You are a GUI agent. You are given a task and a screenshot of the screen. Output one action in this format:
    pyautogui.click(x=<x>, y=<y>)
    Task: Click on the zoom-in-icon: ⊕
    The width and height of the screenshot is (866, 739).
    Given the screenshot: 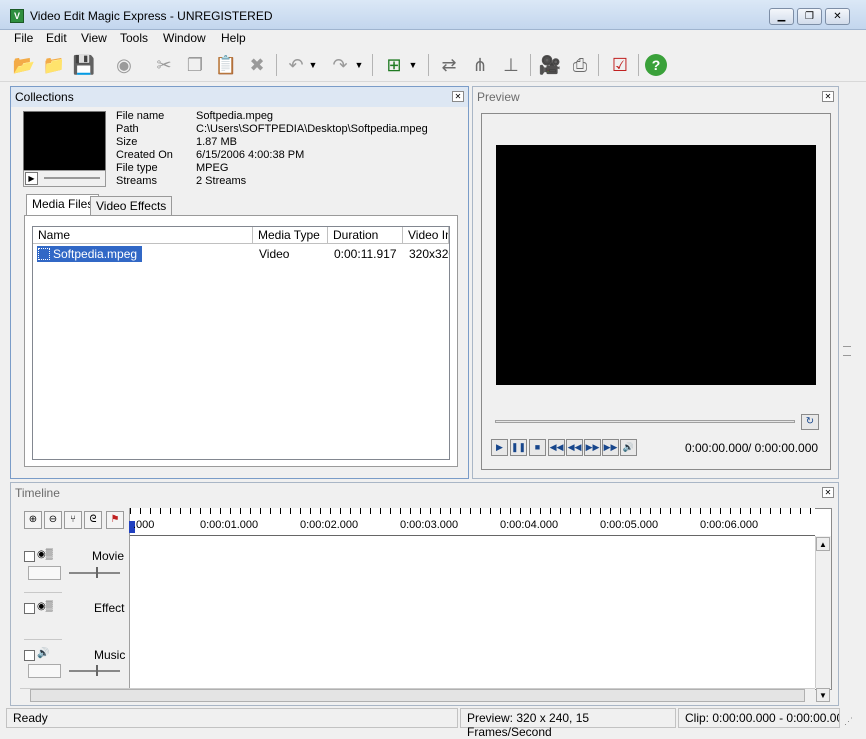 What is the action you would take?
    pyautogui.click(x=33, y=520)
    